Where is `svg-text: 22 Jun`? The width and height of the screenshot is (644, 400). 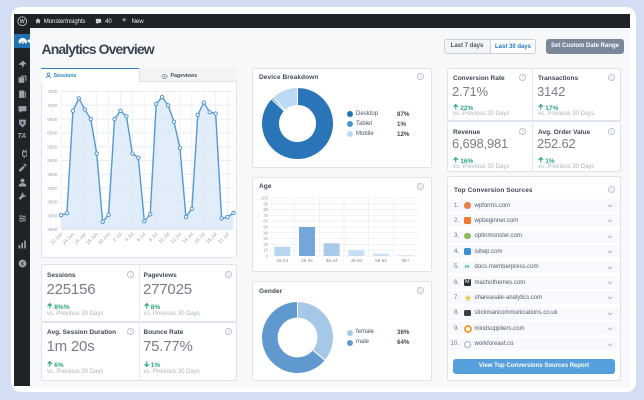
svg-text: 22 Jun is located at coordinates (56, 238).